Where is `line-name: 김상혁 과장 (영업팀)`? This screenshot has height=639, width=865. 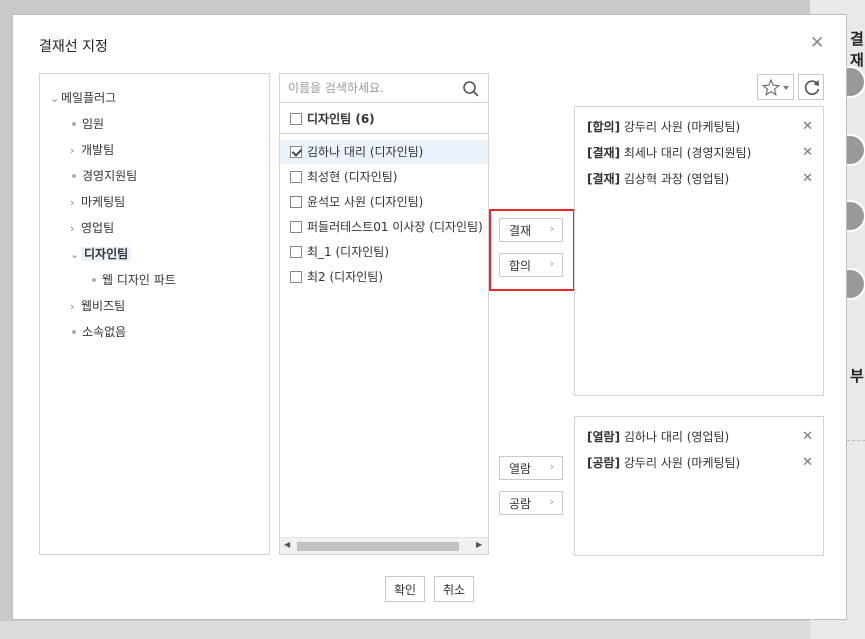 line-name: 김상혁 과장 (영업팀) is located at coordinates (676, 179).